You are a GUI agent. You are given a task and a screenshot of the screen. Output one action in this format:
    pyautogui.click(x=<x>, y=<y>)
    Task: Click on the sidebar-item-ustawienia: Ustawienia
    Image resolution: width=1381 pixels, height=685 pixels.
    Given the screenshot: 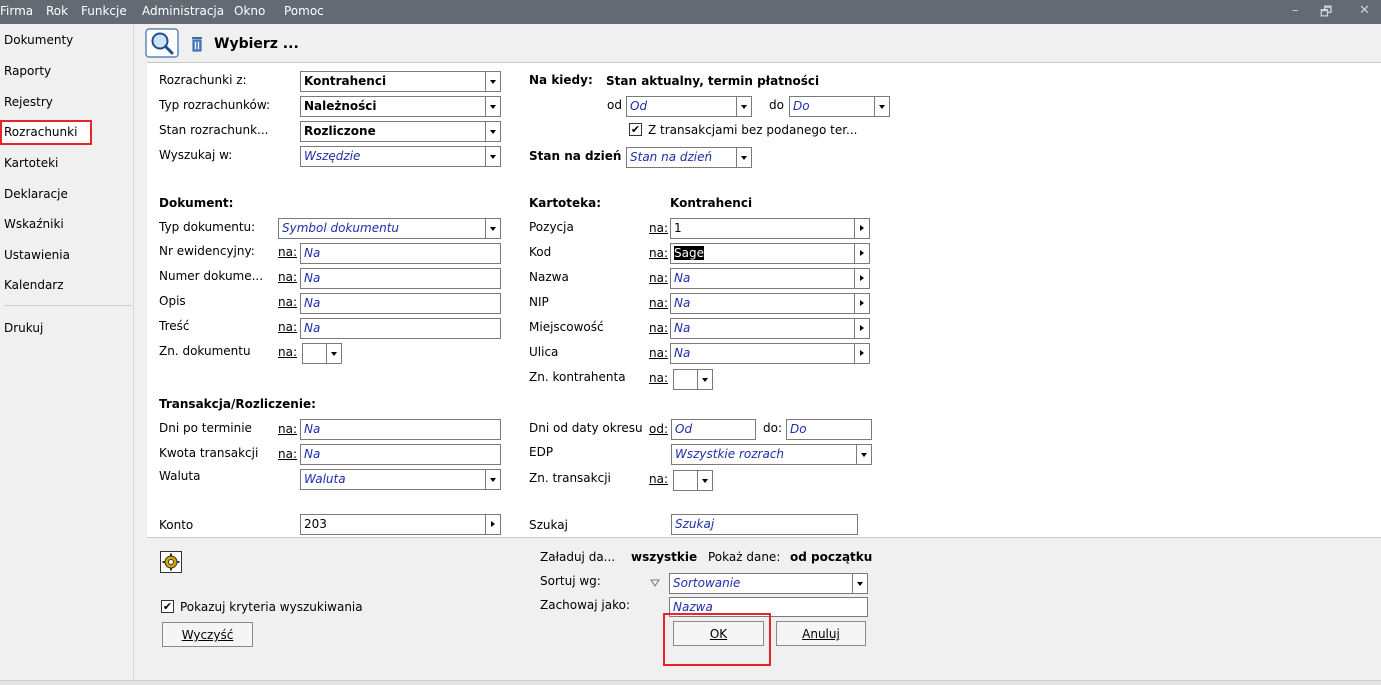 What is the action you would take?
    pyautogui.click(x=67, y=255)
    